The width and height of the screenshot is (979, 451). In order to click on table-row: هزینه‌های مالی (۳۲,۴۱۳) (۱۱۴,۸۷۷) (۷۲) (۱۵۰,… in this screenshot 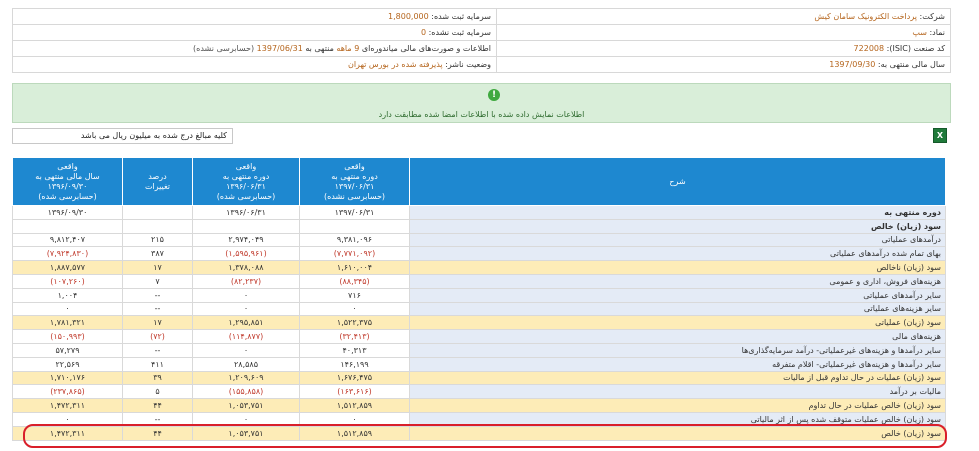, I will do `click(479, 336)`.